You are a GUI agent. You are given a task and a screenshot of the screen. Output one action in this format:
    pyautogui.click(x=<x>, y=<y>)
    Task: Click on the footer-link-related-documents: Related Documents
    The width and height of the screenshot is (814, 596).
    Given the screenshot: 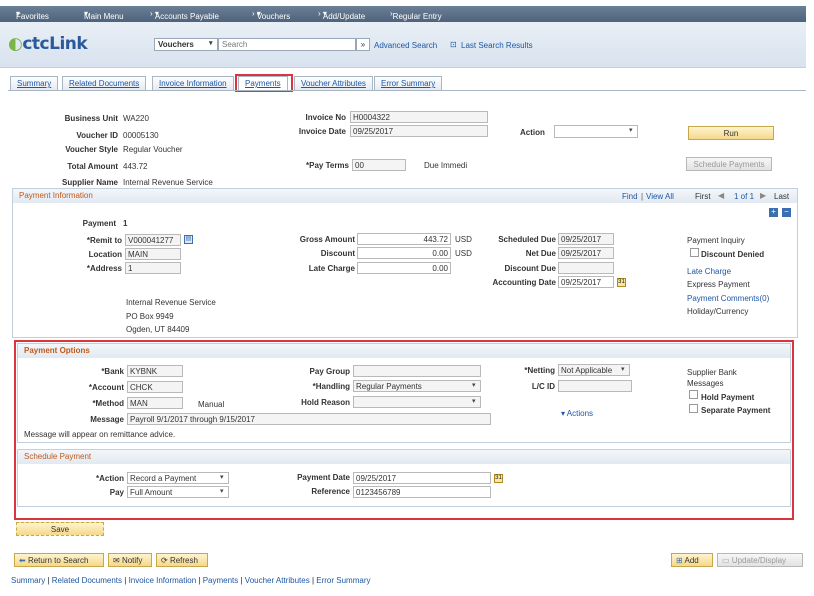 What is the action you would take?
    pyautogui.click(x=87, y=580)
    